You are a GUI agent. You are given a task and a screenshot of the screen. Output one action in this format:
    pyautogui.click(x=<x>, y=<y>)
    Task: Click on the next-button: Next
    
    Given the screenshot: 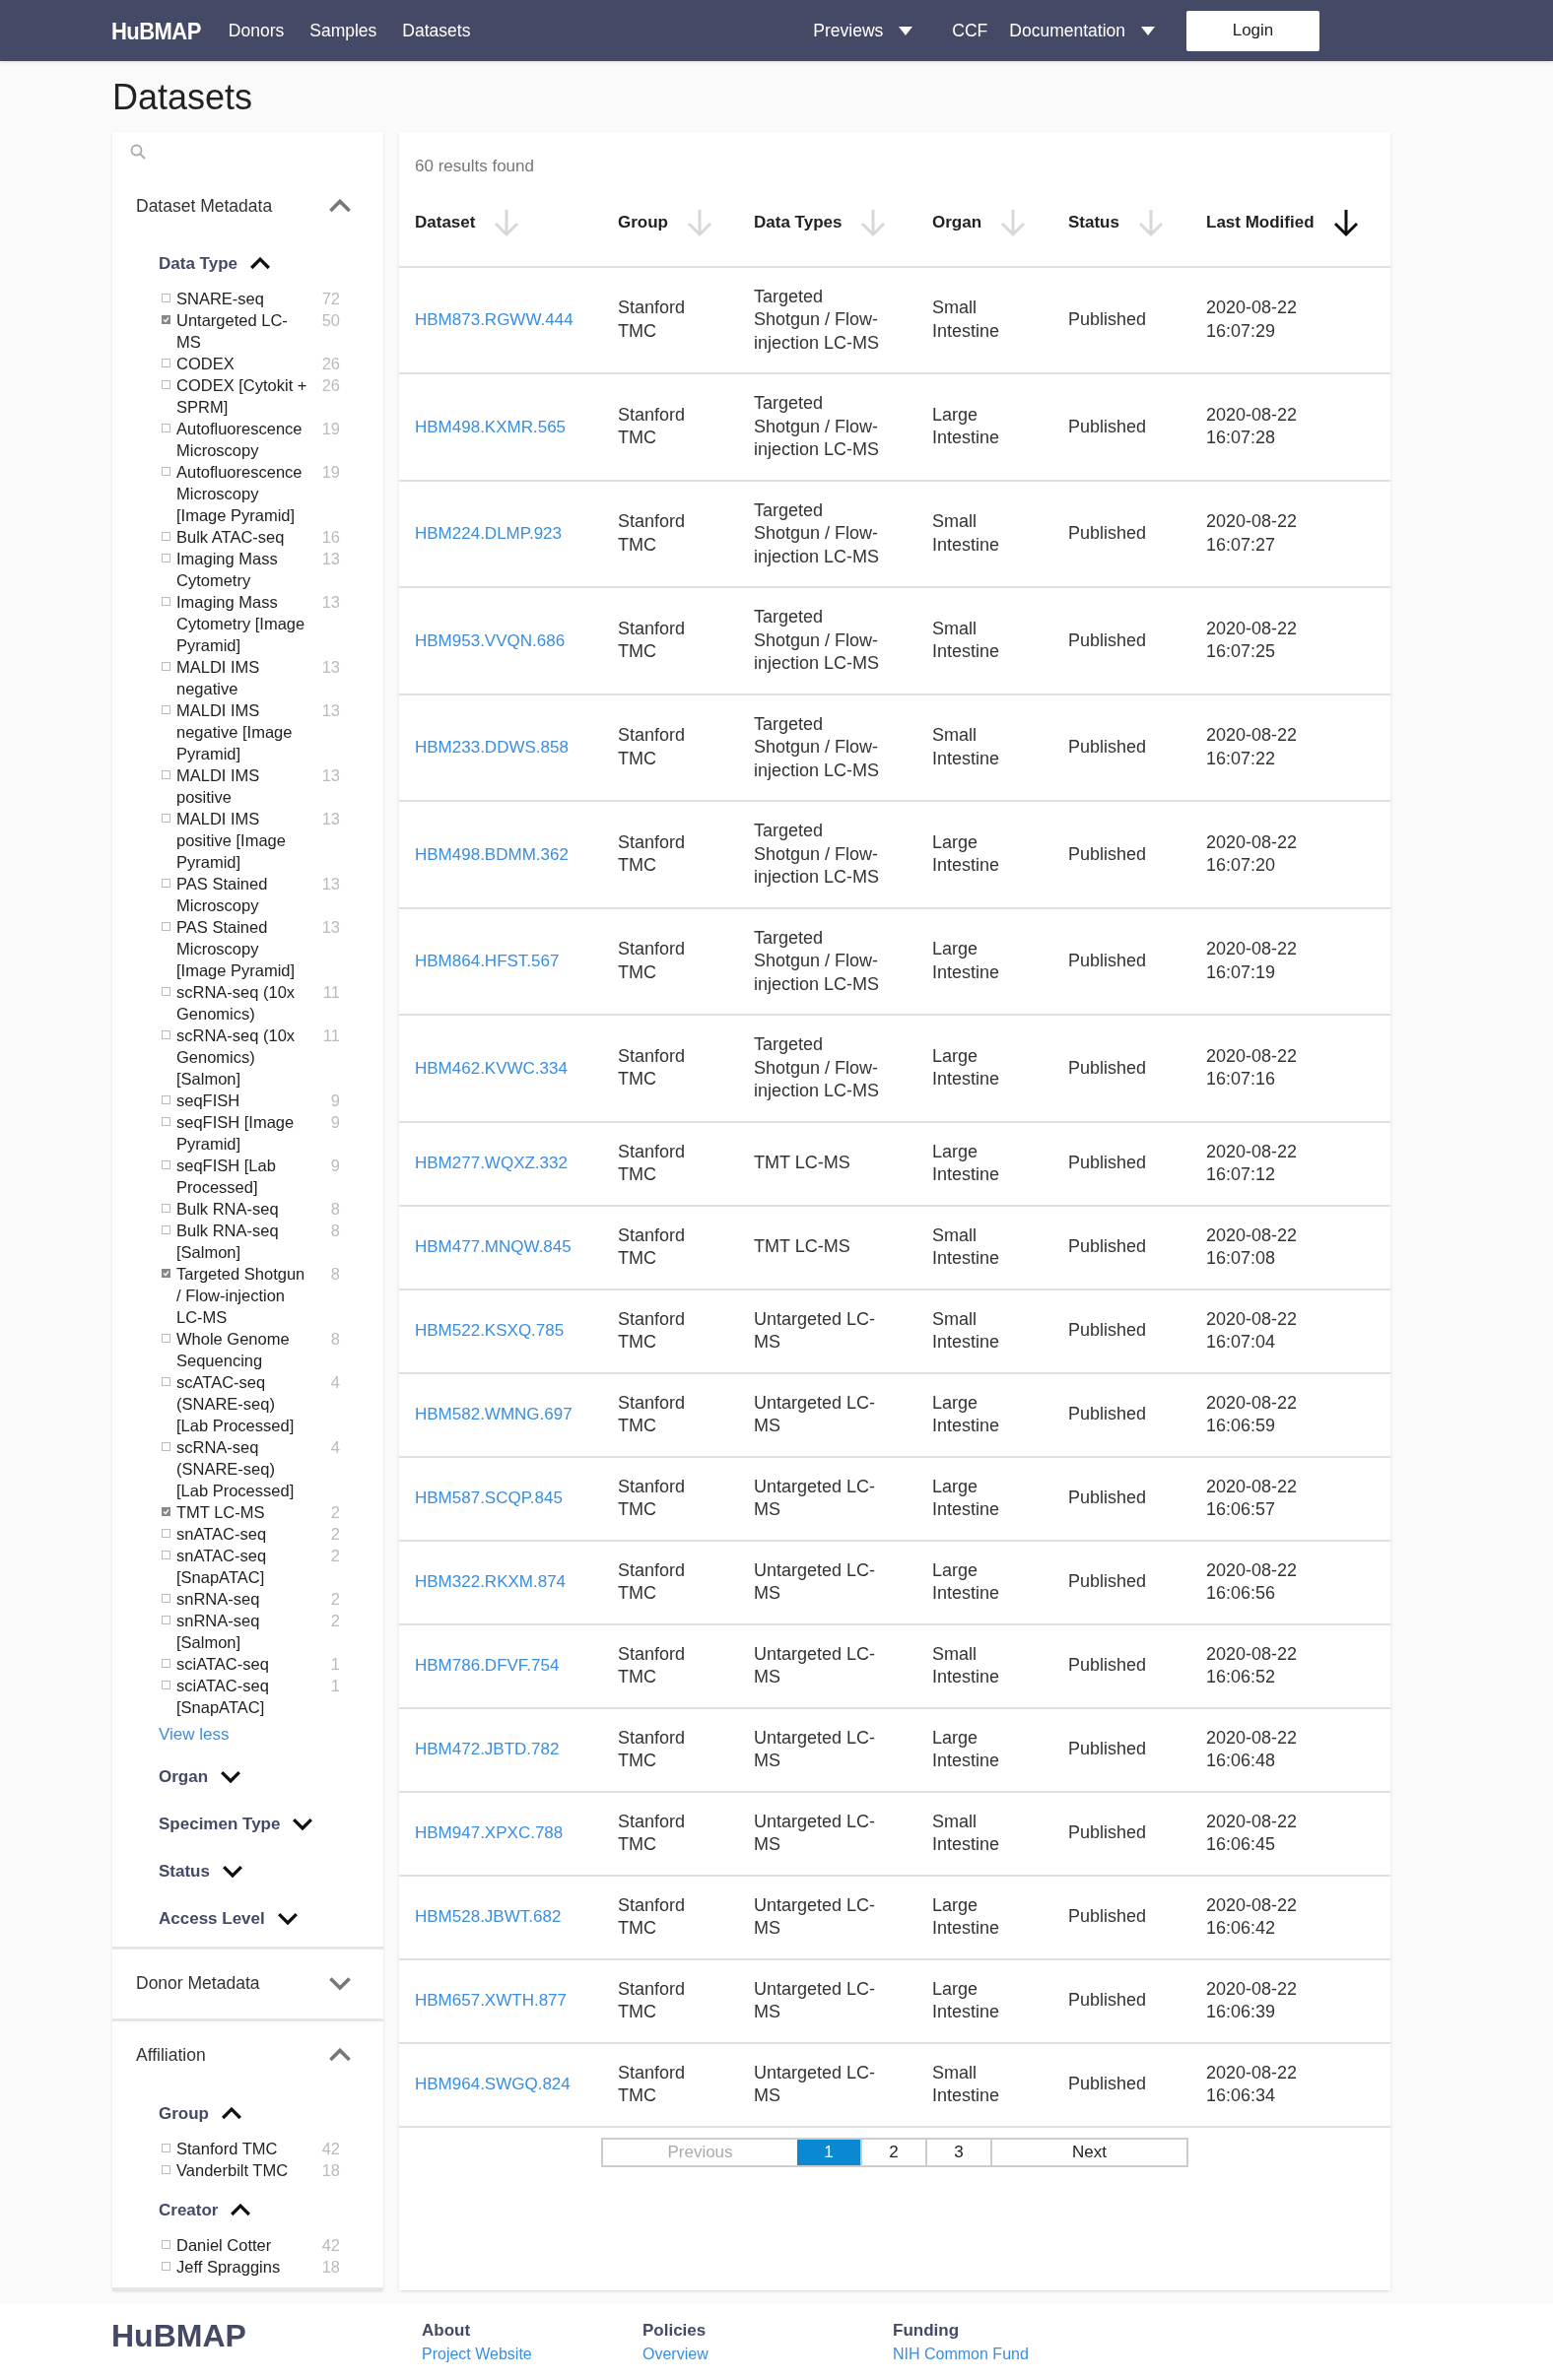 What is the action you would take?
    pyautogui.click(x=1089, y=2152)
    